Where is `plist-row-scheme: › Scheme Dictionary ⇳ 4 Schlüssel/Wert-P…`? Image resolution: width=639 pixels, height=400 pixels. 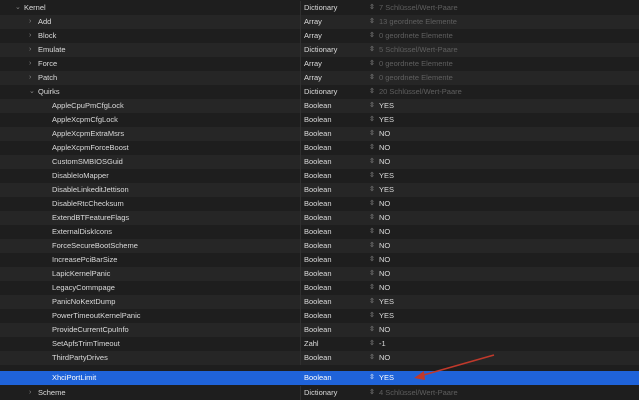
plist-row-scheme: › Scheme Dictionary ⇳ 4 Schlüssel/Wert-P… is located at coordinates (319, 393).